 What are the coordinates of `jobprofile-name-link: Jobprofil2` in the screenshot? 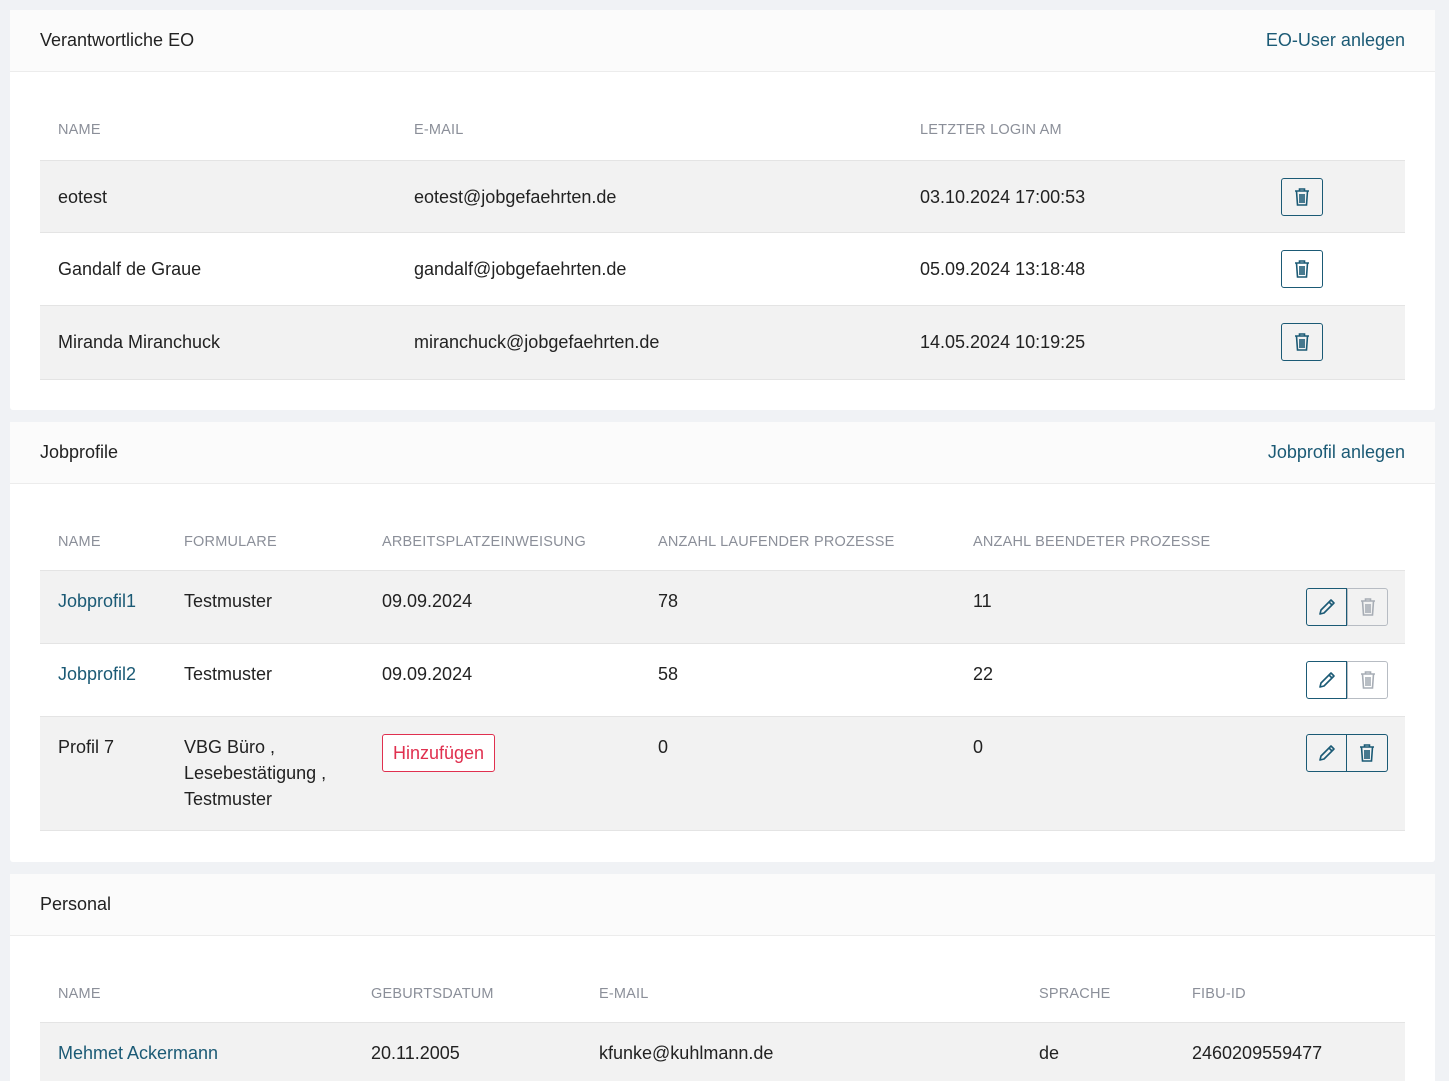 It's located at (97, 674).